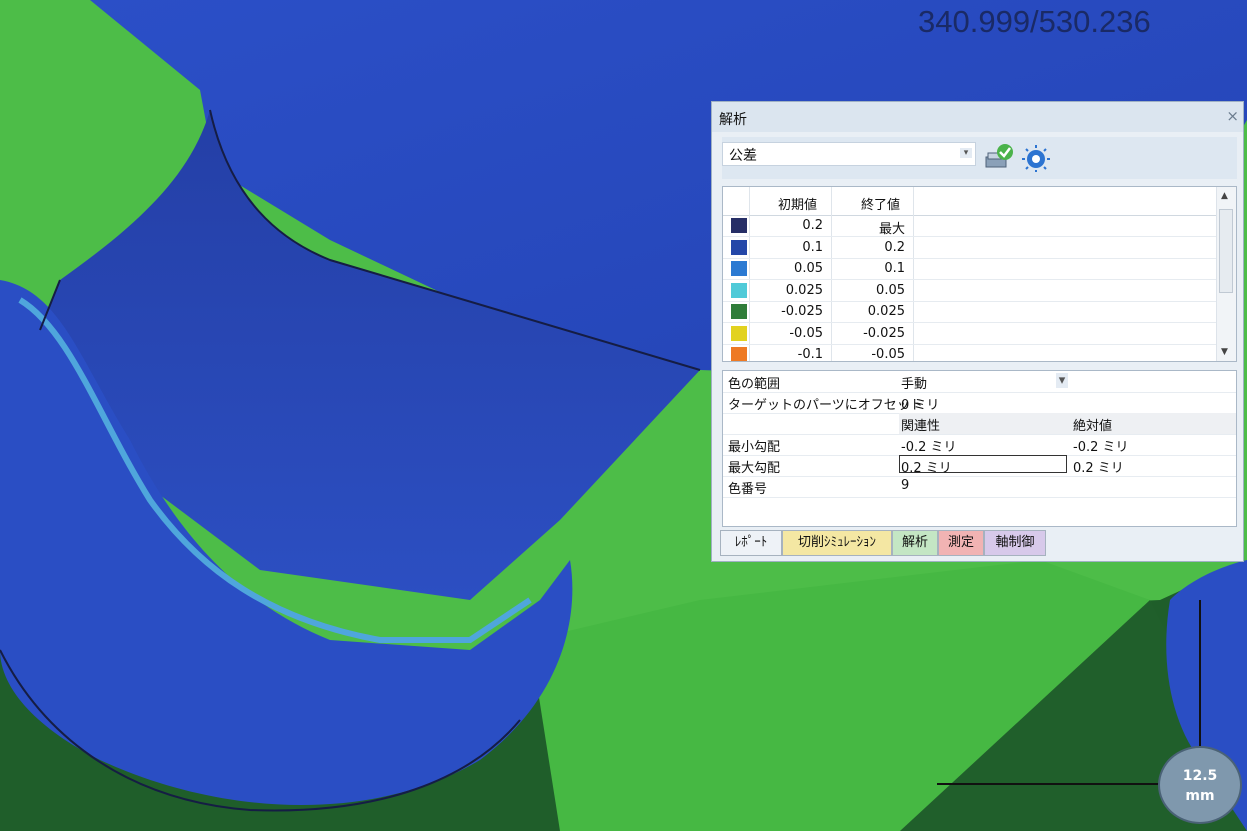 Image resolution: width=1247 pixels, height=831 pixels. I want to click on analysis-type-select: 公差 ▾, so click(849, 154).